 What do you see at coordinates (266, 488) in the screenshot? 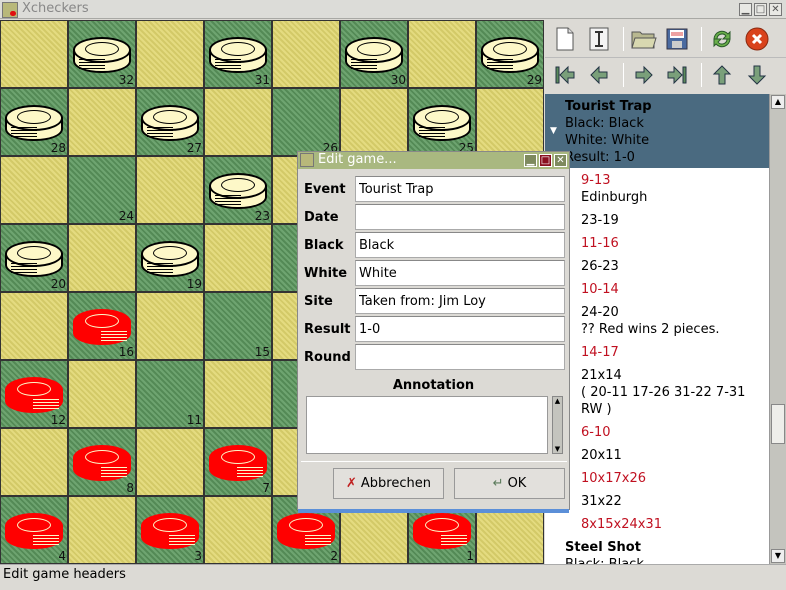
I see `square-number: 7` at bounding box center [266, 488].